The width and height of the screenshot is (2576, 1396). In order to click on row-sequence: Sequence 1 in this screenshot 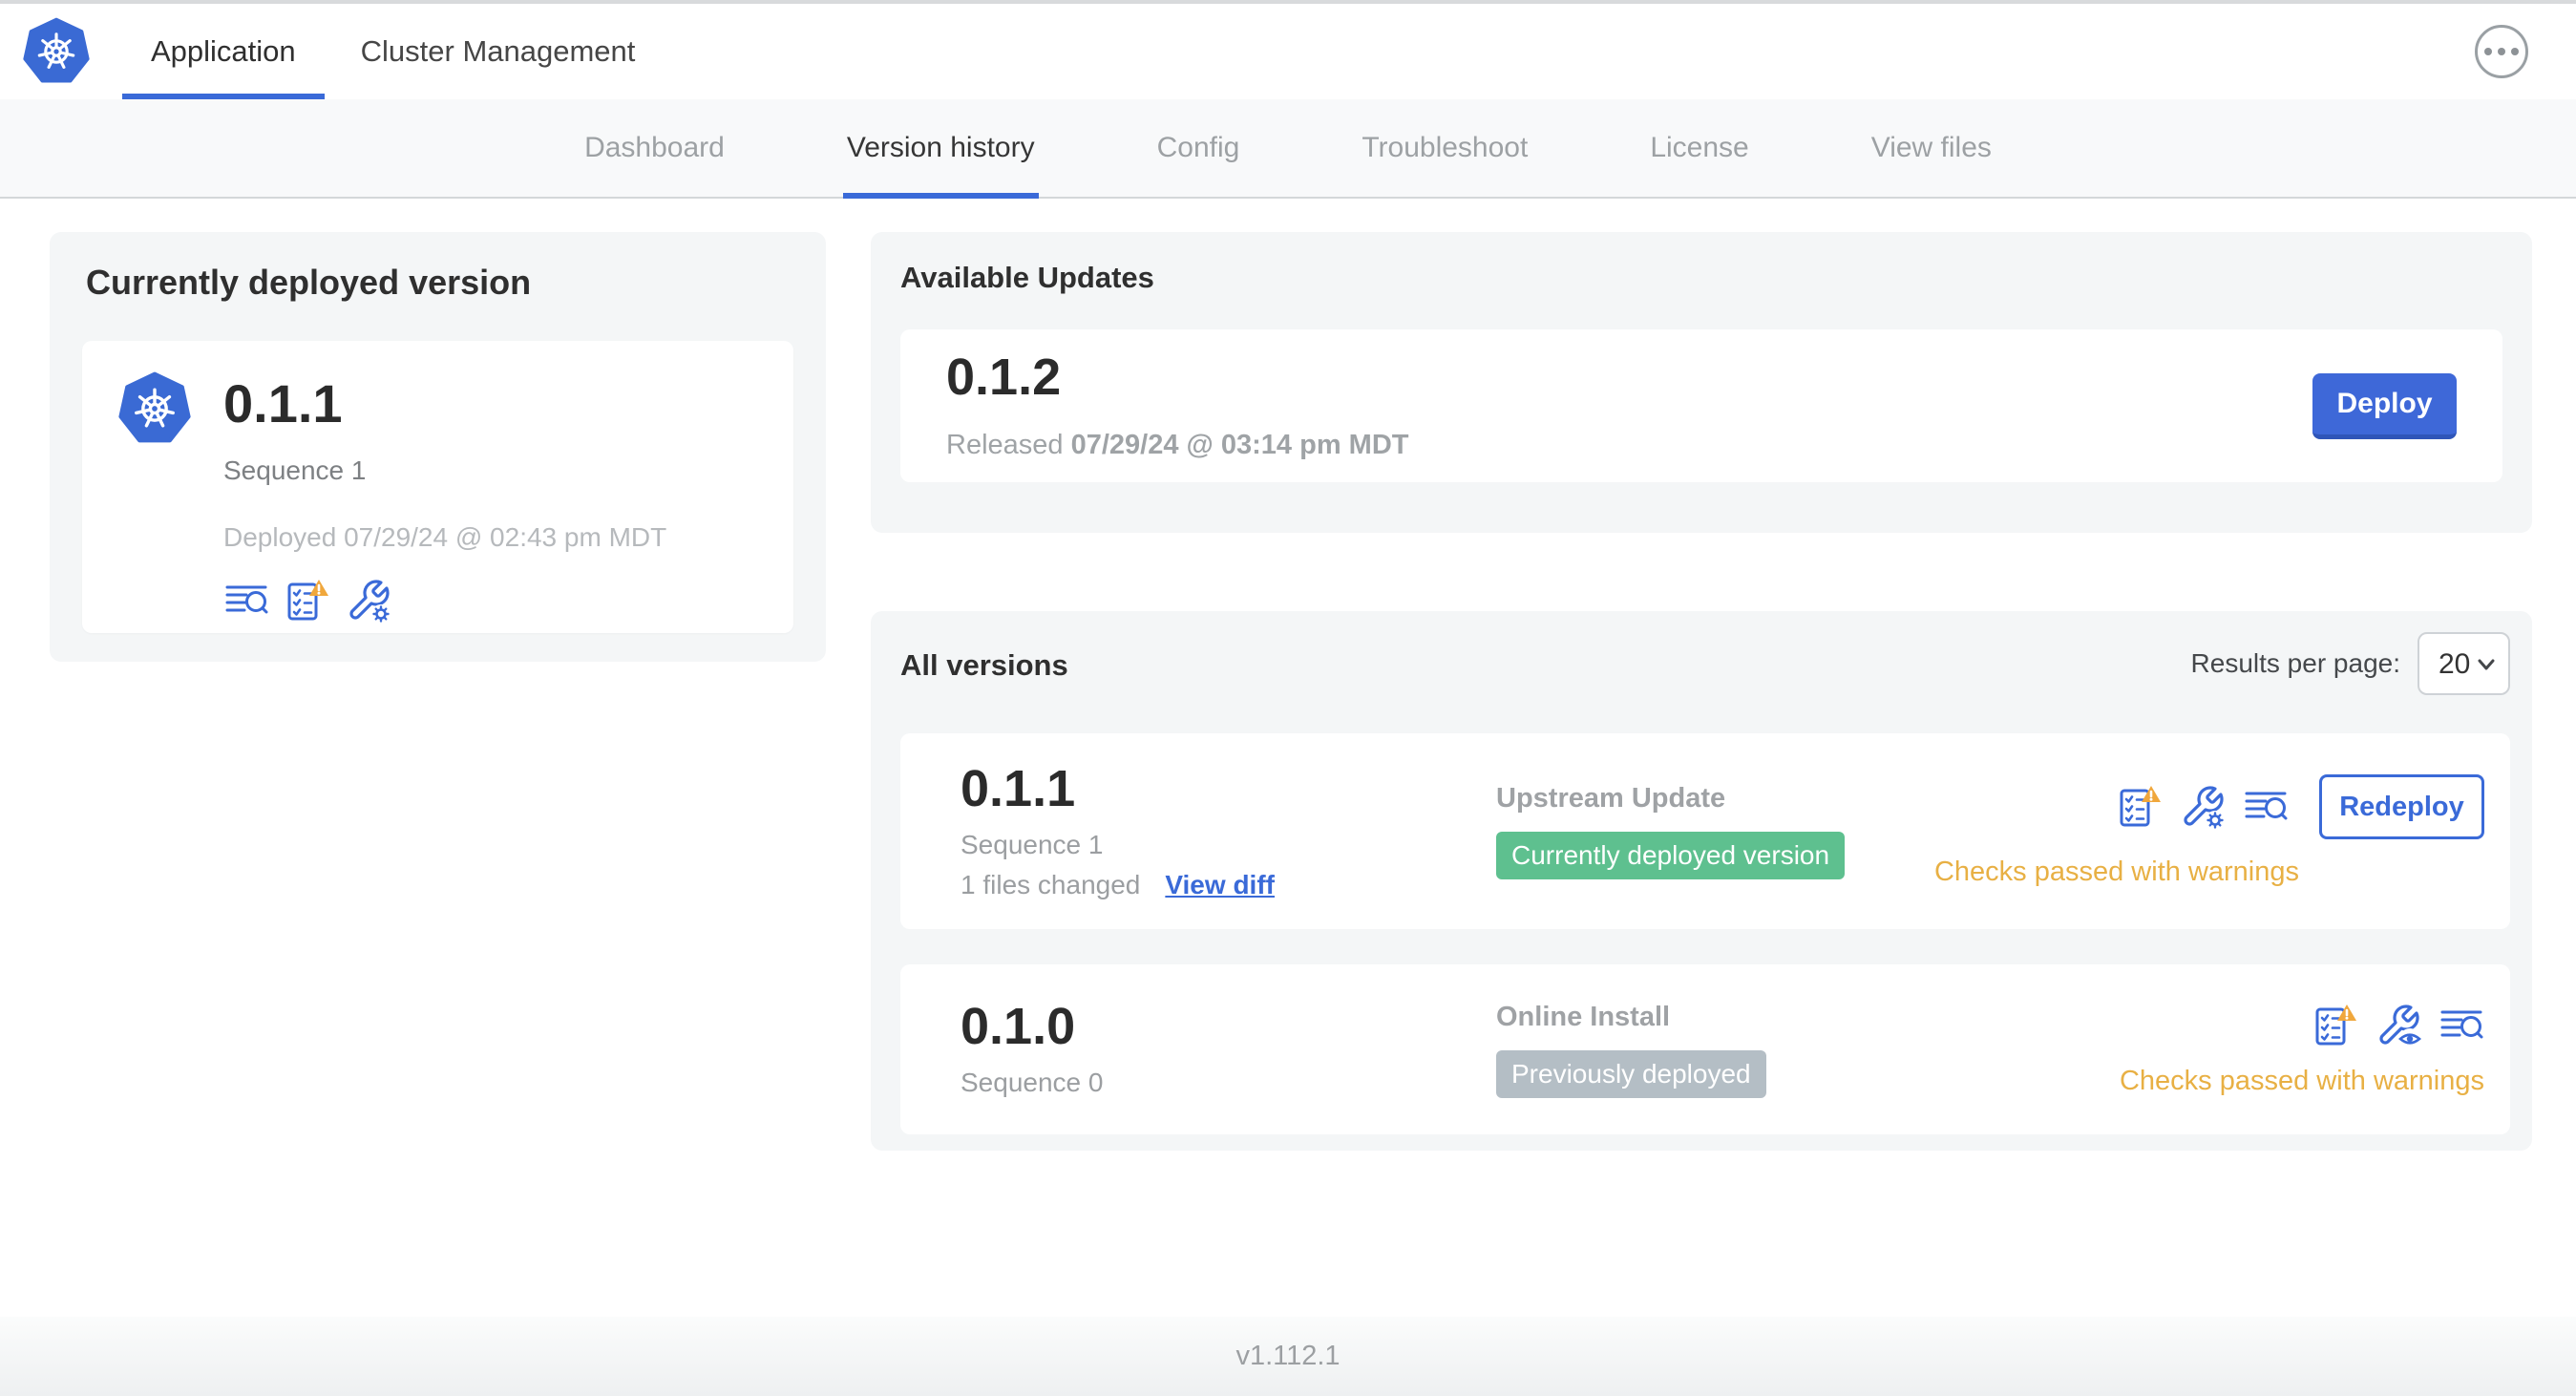, I will do `click(1032, 844)`.